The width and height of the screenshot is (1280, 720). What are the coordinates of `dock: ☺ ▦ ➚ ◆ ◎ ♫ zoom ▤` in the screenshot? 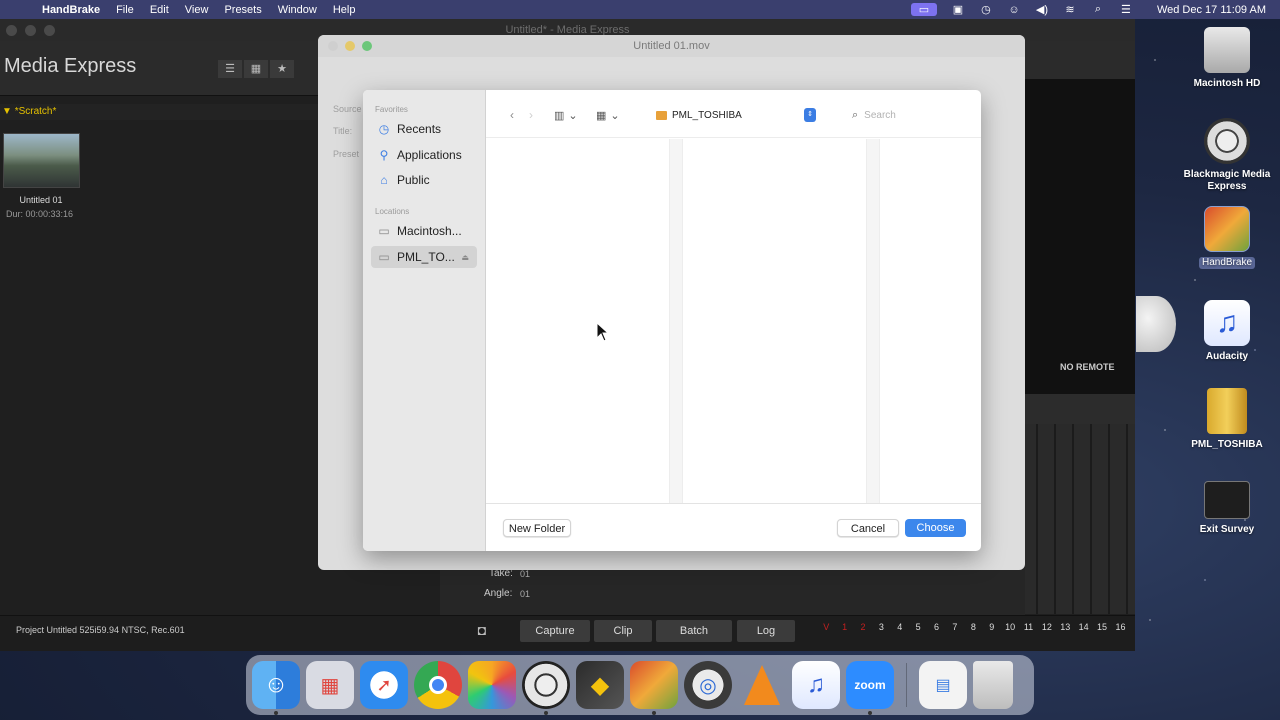 It's located at (640, 685).